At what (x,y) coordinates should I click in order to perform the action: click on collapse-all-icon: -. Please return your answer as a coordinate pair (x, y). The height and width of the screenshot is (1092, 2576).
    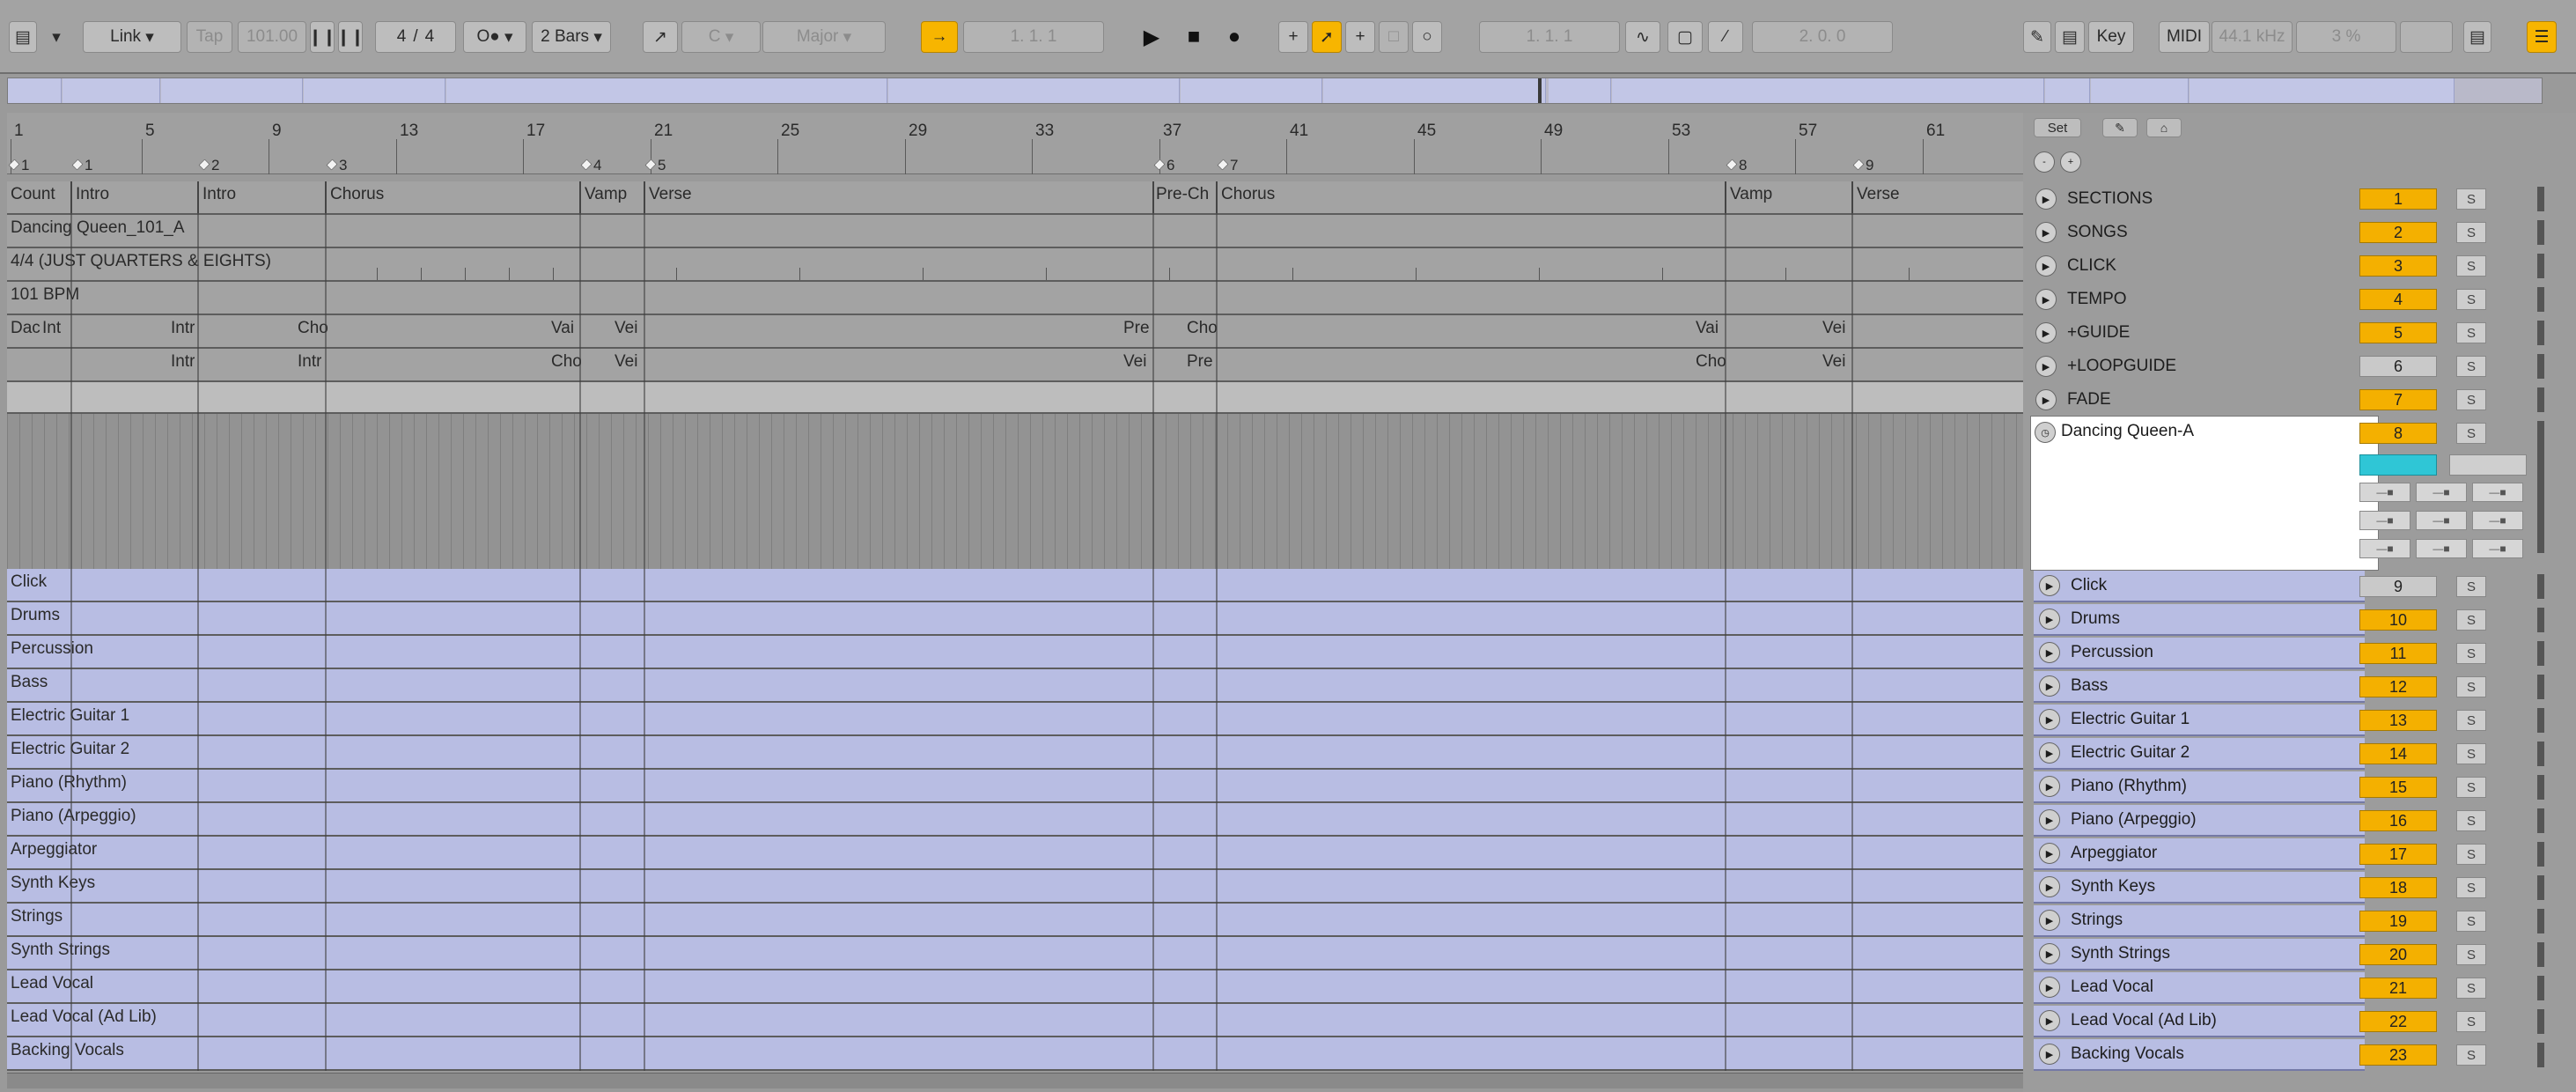
    Looking at the image, I should click on (2044, 162).